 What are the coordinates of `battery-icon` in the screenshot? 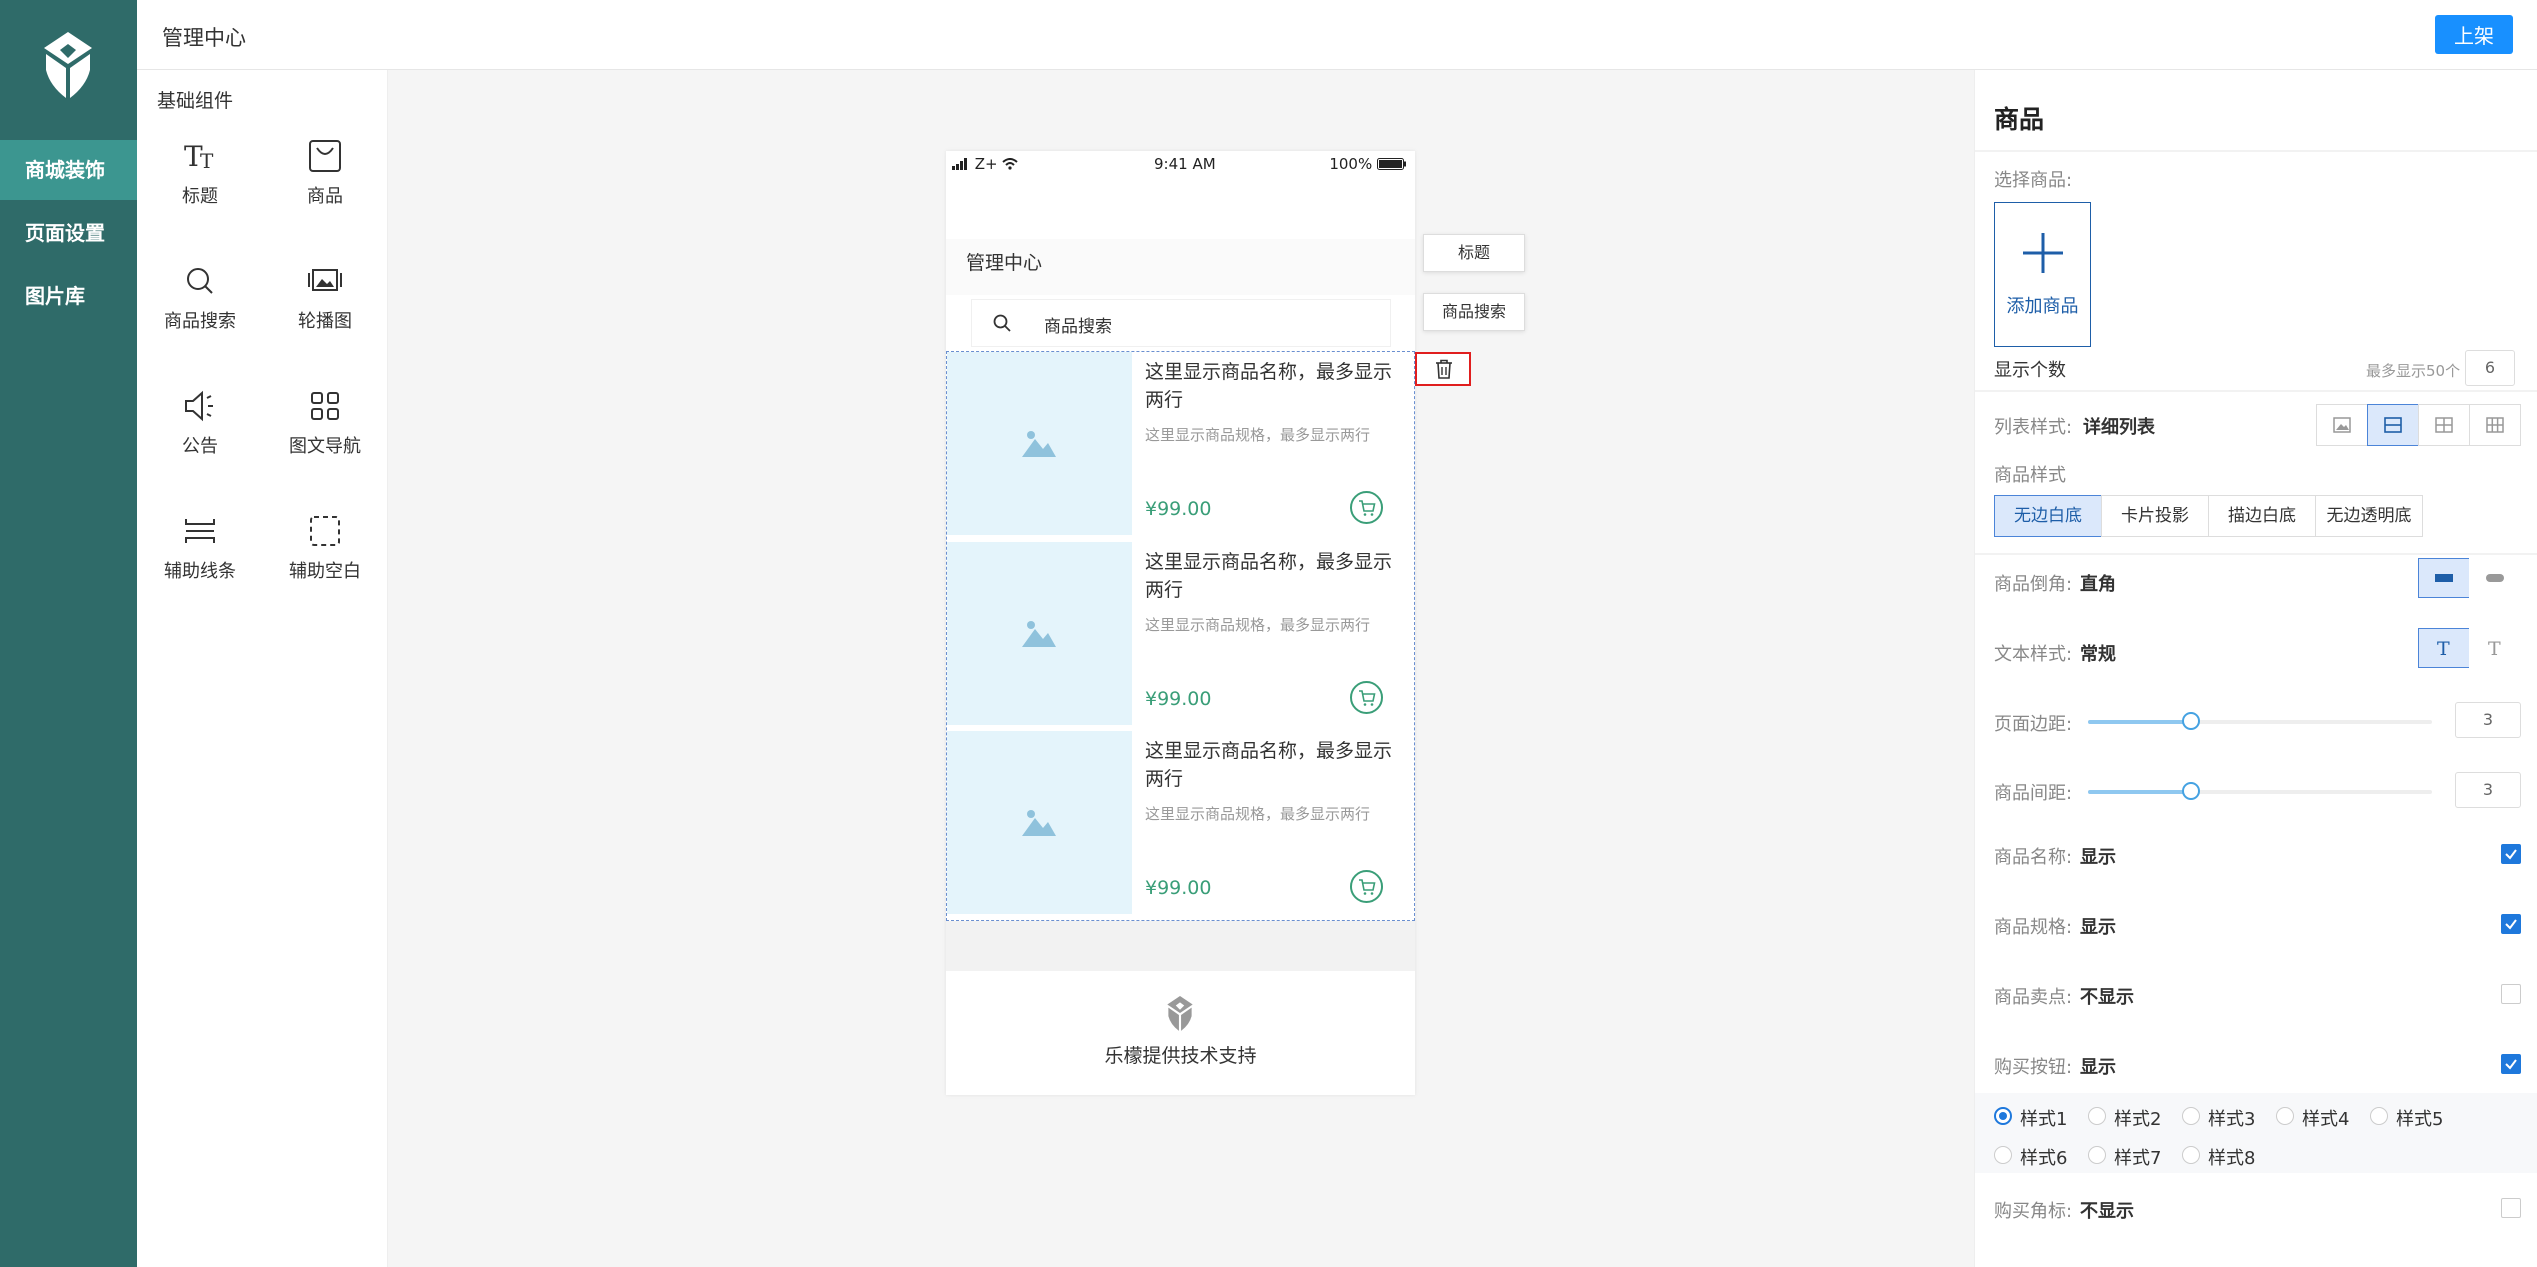 It's located at (1391, 164).